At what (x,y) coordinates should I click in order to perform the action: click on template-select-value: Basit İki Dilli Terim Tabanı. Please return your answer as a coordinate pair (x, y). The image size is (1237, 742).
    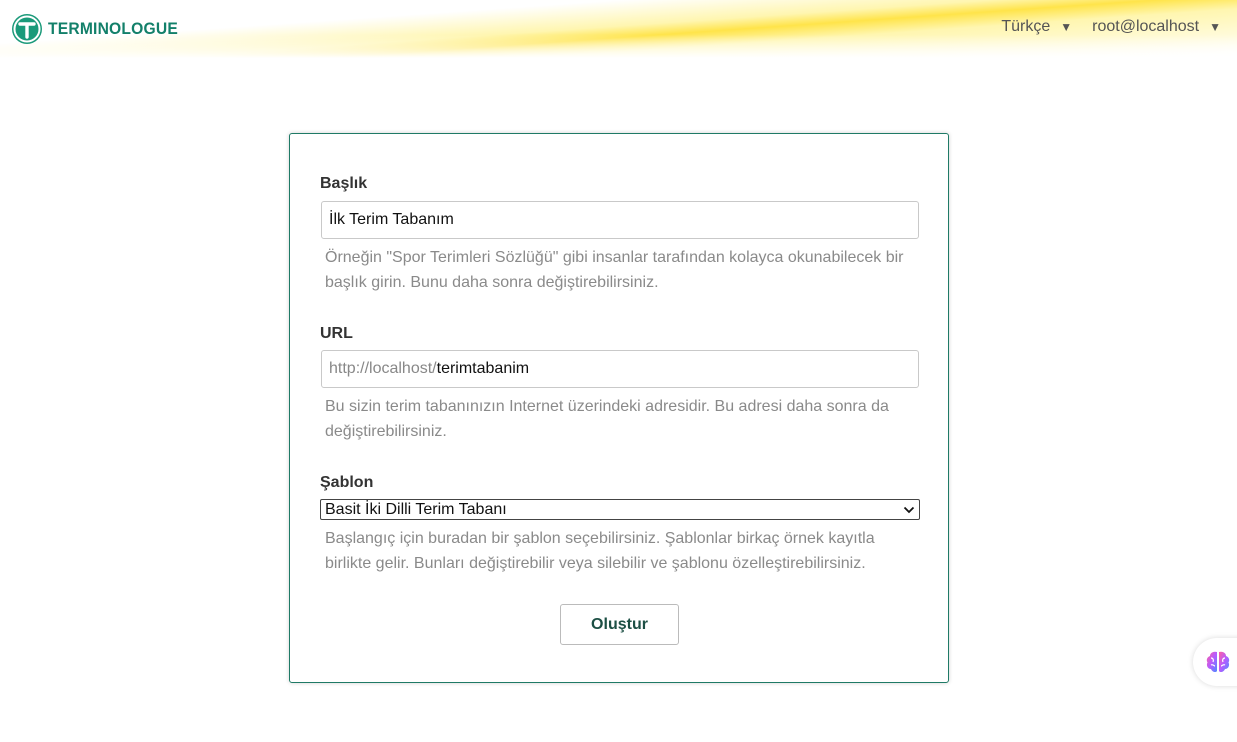
    Looking at the image, I should click on (416, 509).